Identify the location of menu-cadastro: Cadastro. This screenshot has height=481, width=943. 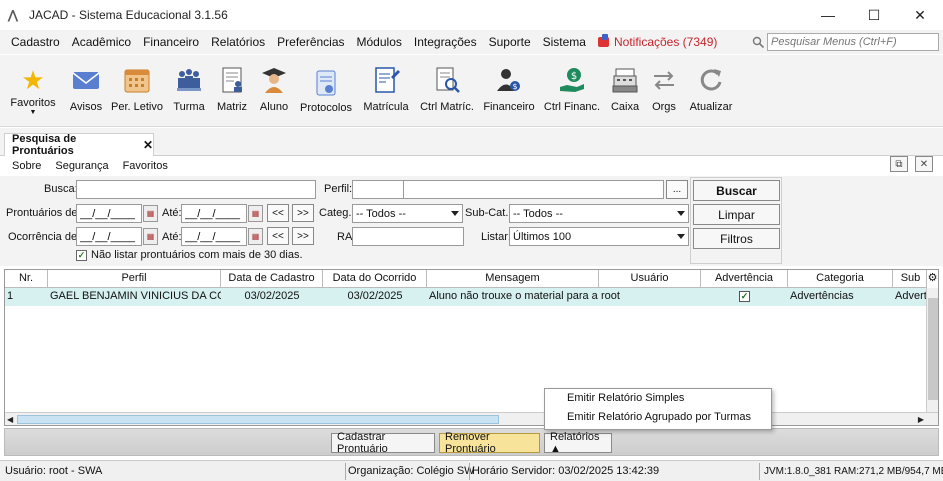
(35, 42).